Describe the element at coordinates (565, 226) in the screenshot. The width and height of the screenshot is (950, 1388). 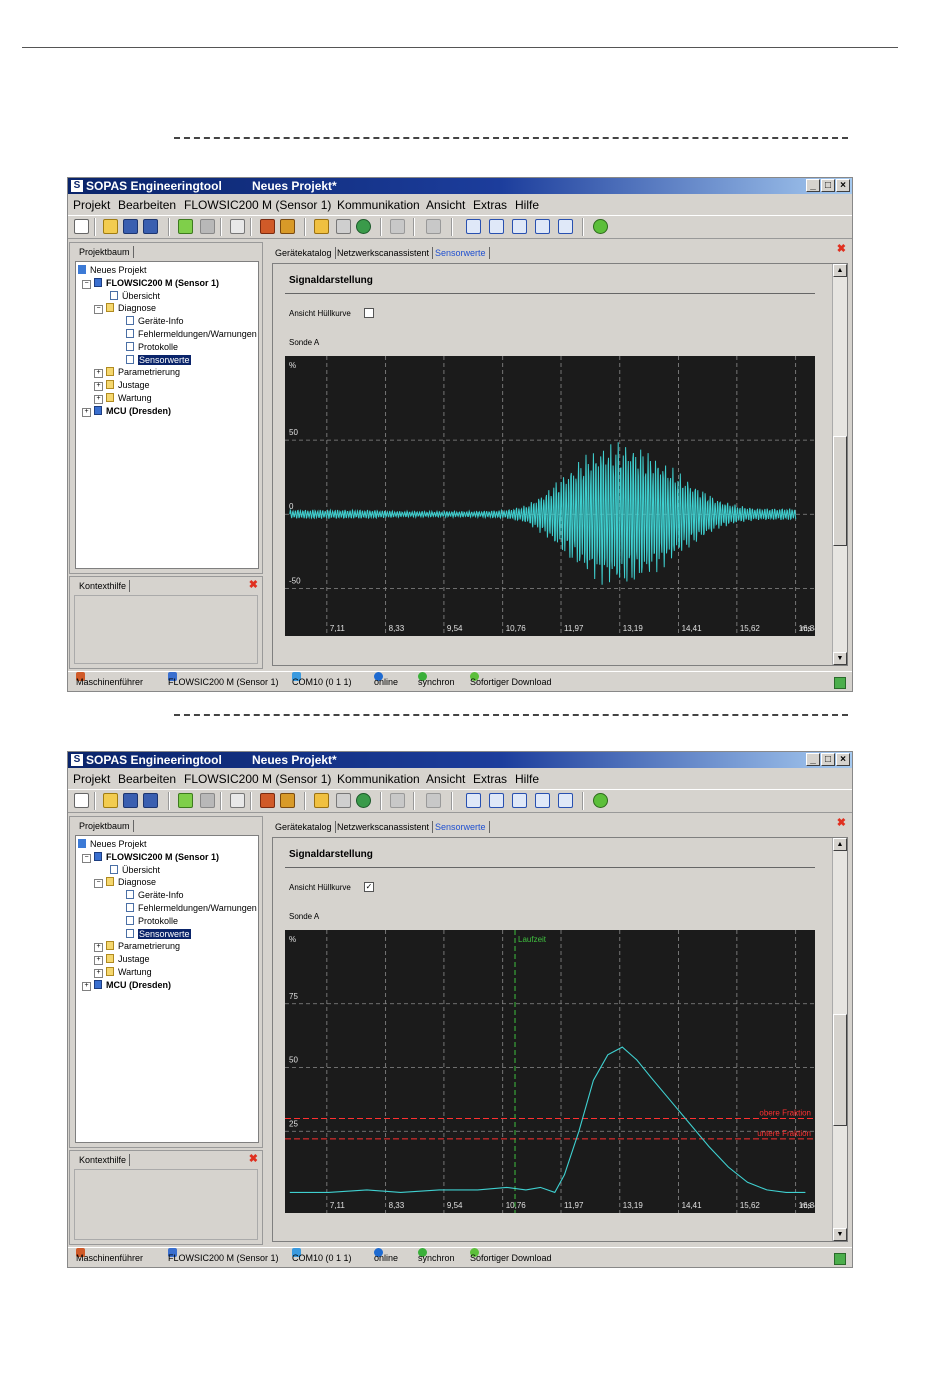
I see `layout-5-icon` at that location.